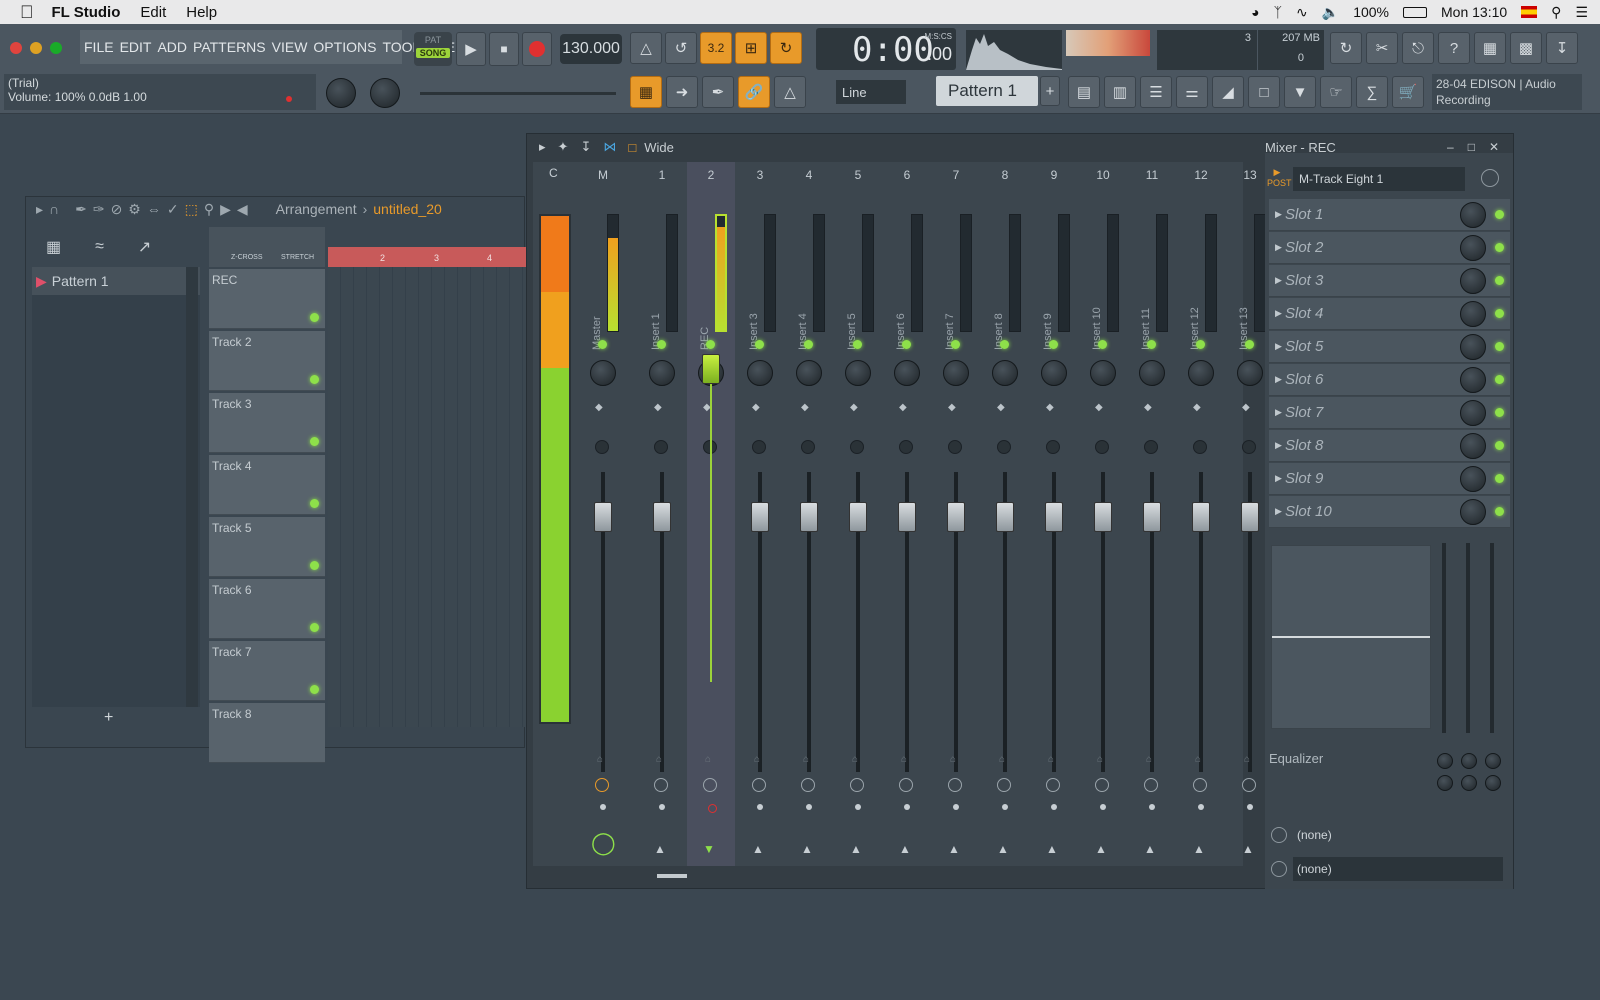 This screenshot has width=1600, height=1000. Describe the element at coordinates (297, 257) in the screenshot. I see `stretch-label: STRETCH` at that location.